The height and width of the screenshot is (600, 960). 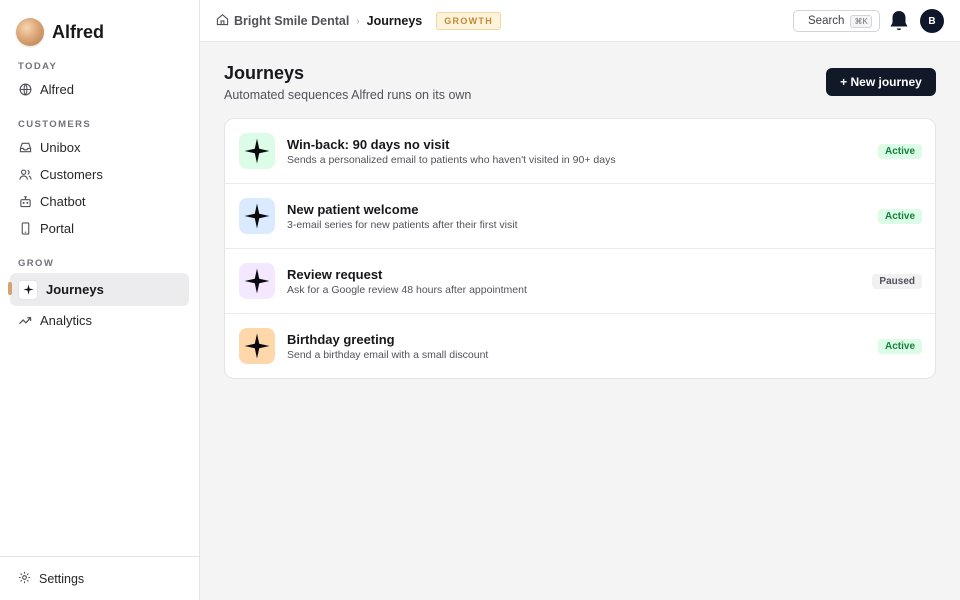 What do you see at coordinates (897, 281) in the screenshot?
I see `status-badge: Paused` at bounding box center [897, 281].